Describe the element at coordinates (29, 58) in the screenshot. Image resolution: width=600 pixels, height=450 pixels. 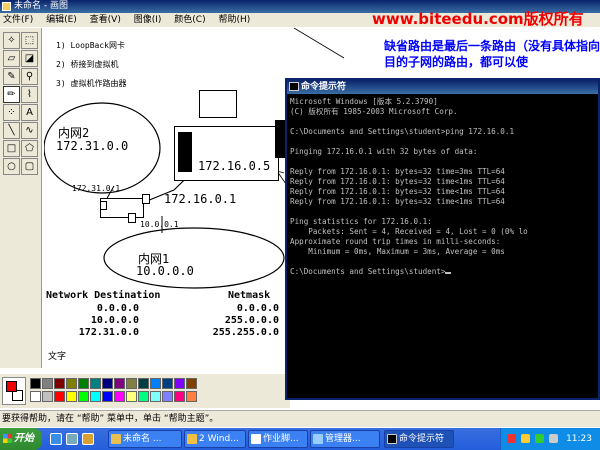
I see `fill-tool-icon: ◪` at that location.